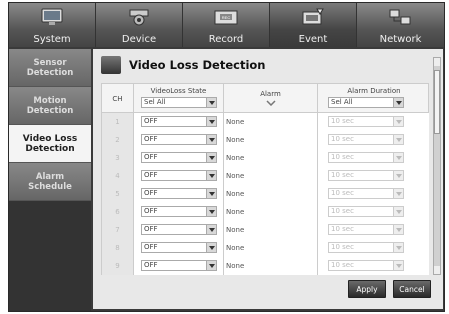 The width and height of the screenshot is (449, 314). What do you see at coordinates (400, 17) in the screenshot?
I see `network-icon` at bounding box center [400, 17].